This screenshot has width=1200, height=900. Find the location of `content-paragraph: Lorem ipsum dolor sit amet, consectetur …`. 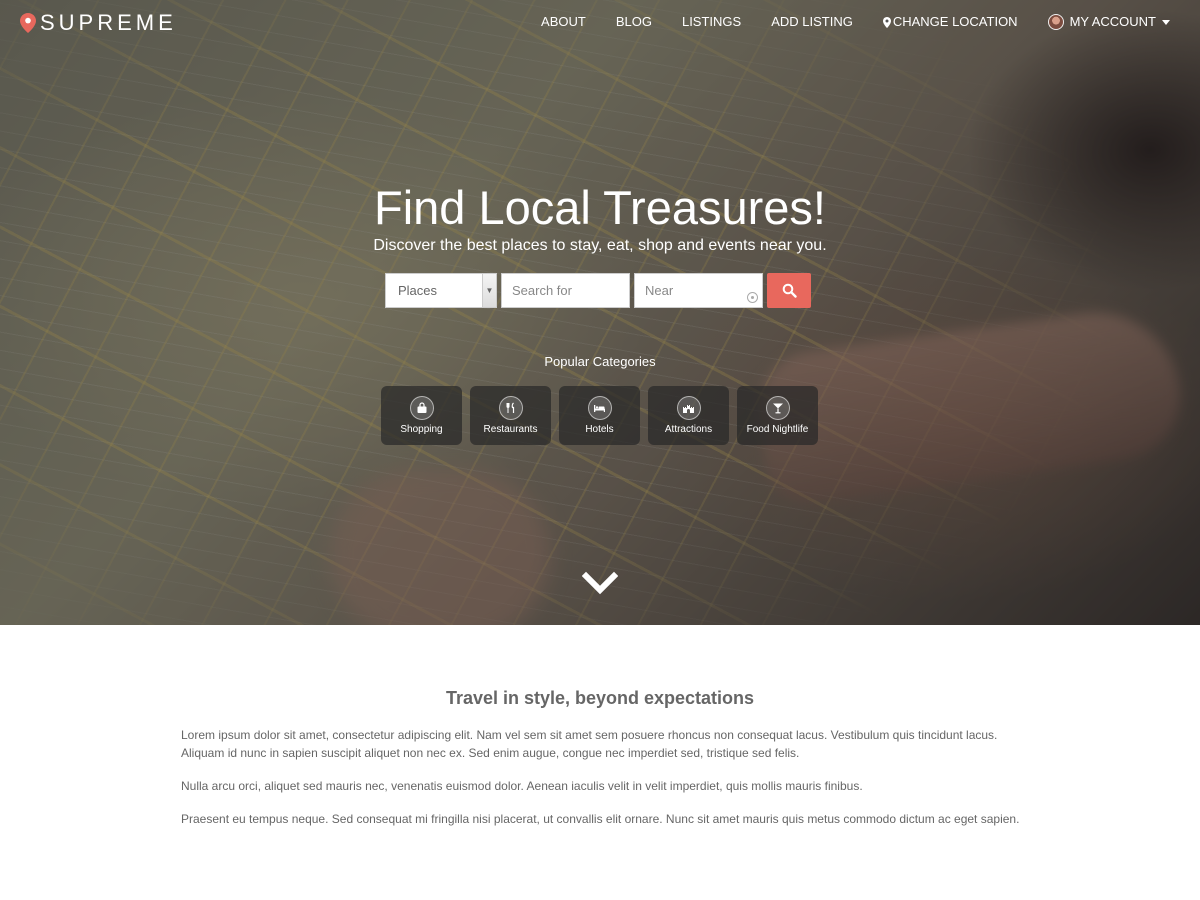

content-paragraph: Lorem ipsum dolor sit amet, consectetur … is located at coordinates (589, 744).